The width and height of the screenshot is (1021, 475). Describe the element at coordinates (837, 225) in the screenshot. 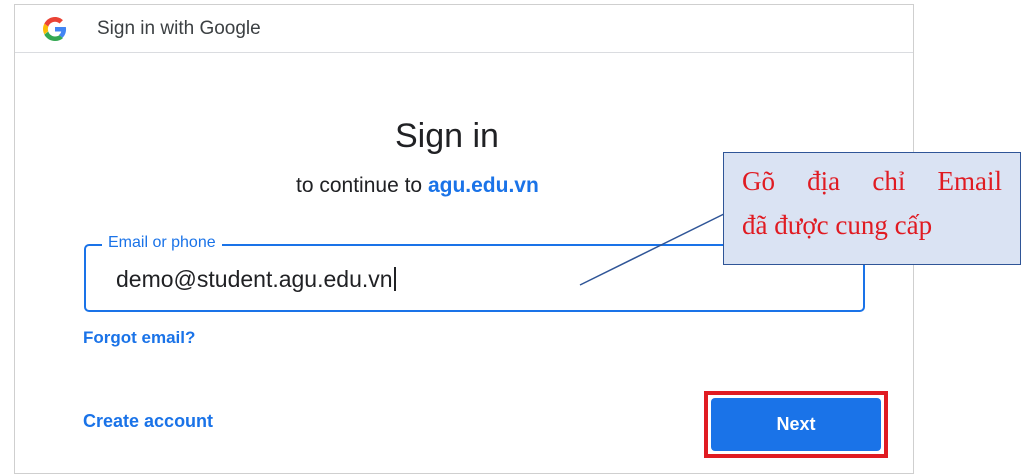

I see `callout-line-2: đã được cung cấp` at that location.